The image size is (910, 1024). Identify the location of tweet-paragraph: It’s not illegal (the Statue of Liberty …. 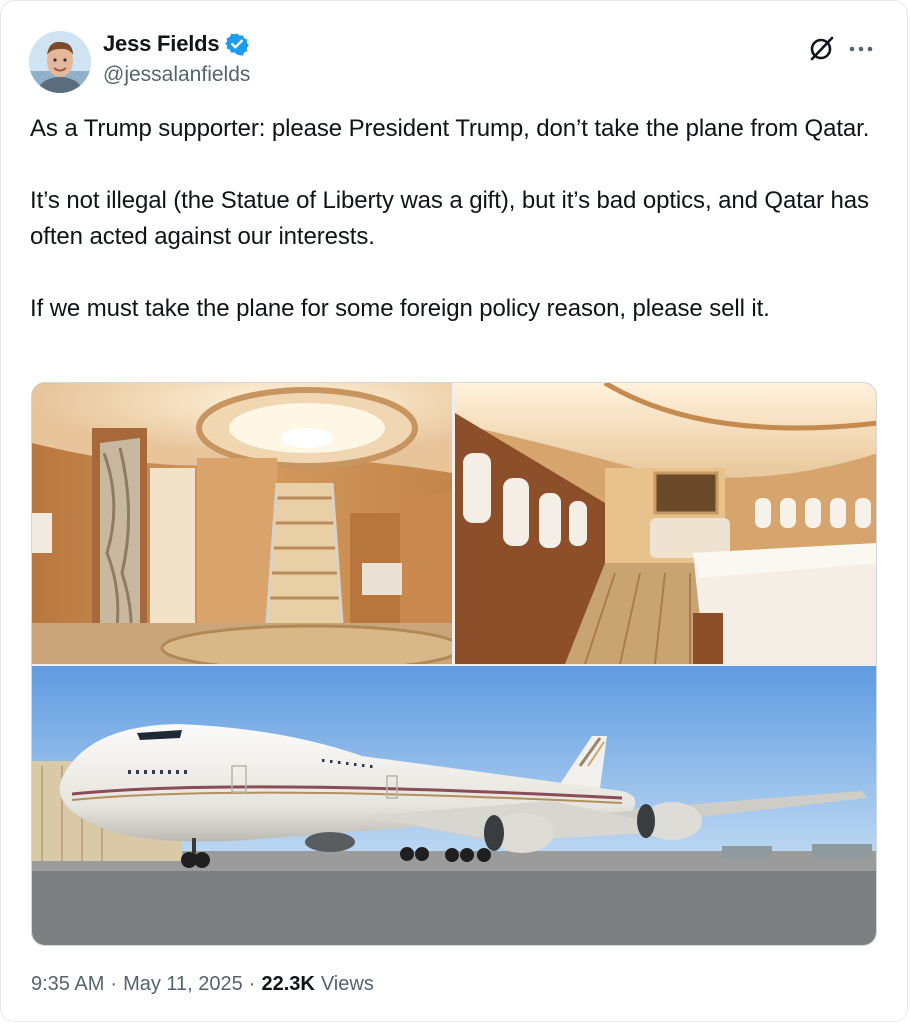
(449, 218).